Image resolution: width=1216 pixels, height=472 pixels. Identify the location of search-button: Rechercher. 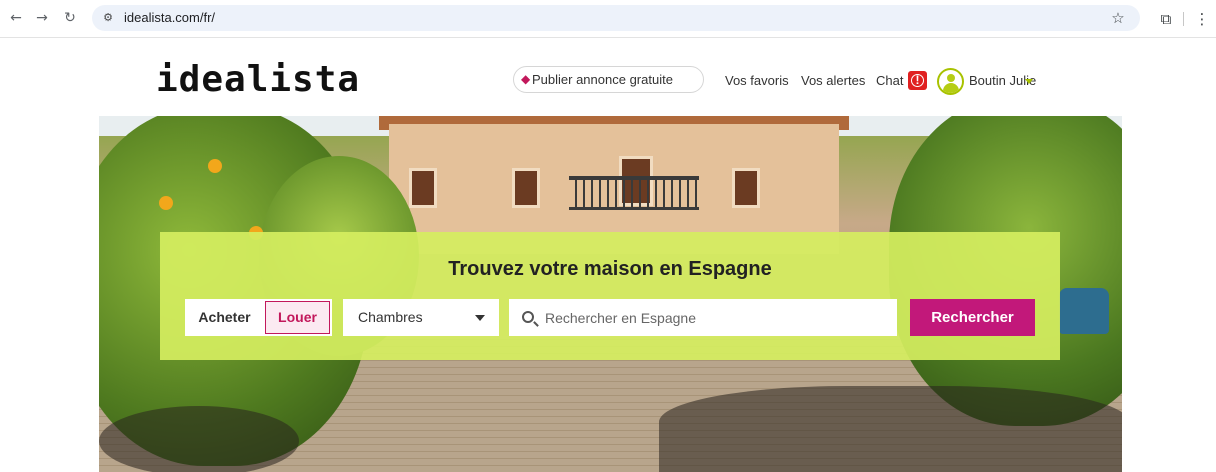
(972, 317).